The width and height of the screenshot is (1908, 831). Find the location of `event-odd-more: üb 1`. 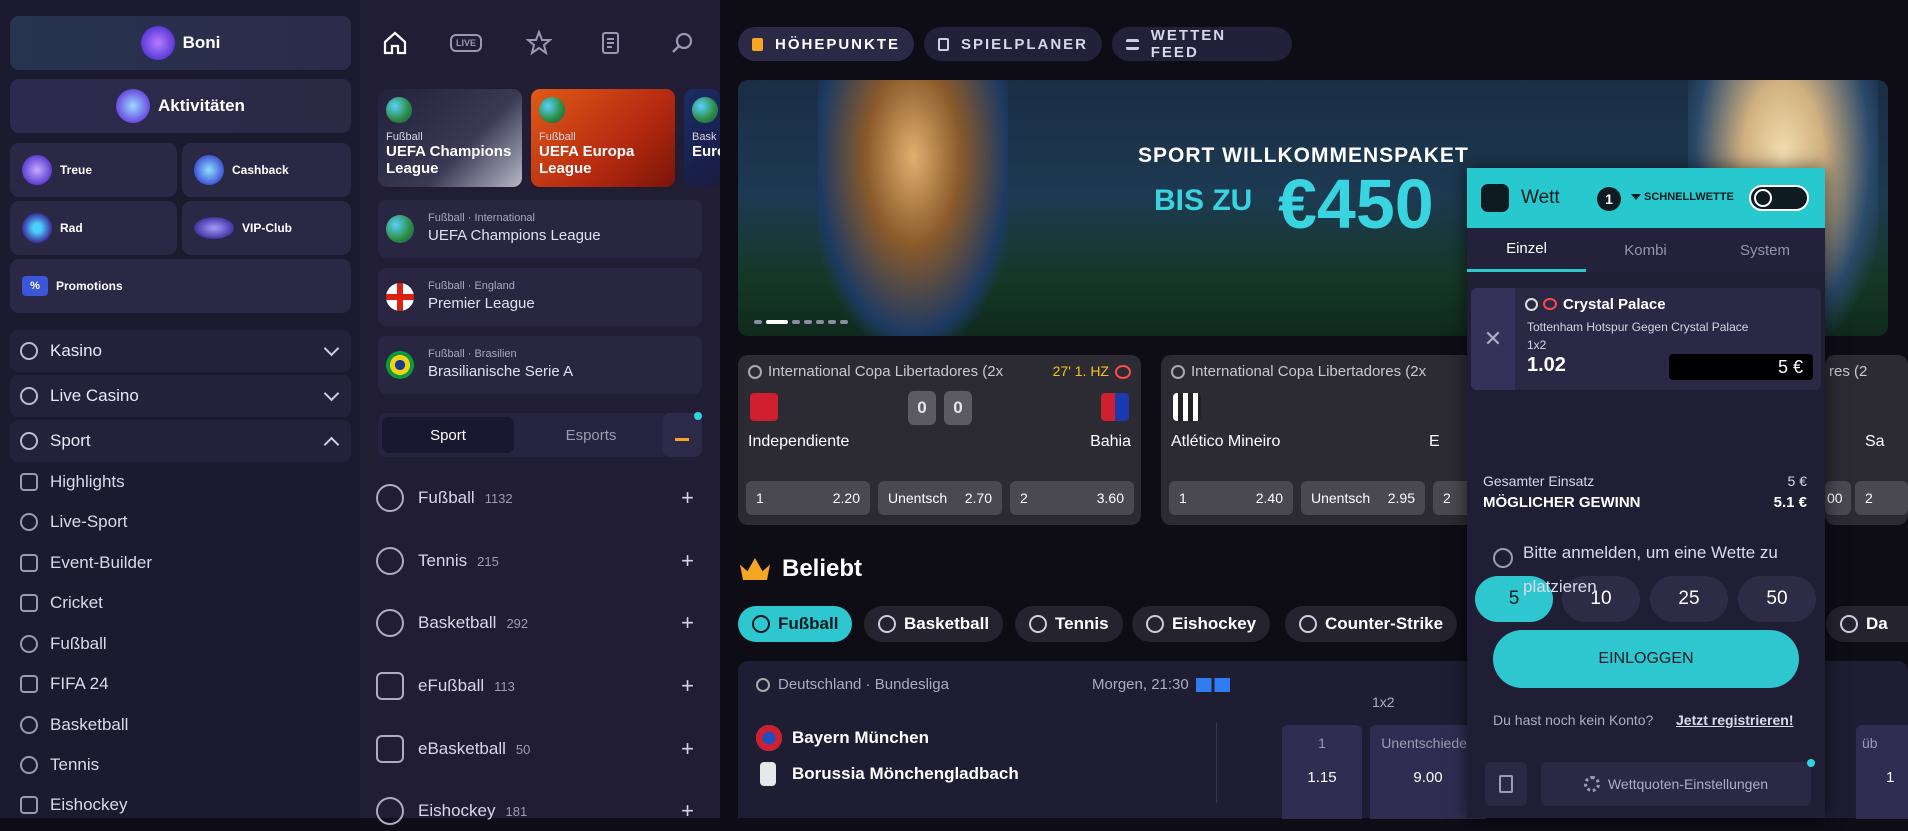

event-odd-more: üb 1 is located at coordinates (1882, 772).